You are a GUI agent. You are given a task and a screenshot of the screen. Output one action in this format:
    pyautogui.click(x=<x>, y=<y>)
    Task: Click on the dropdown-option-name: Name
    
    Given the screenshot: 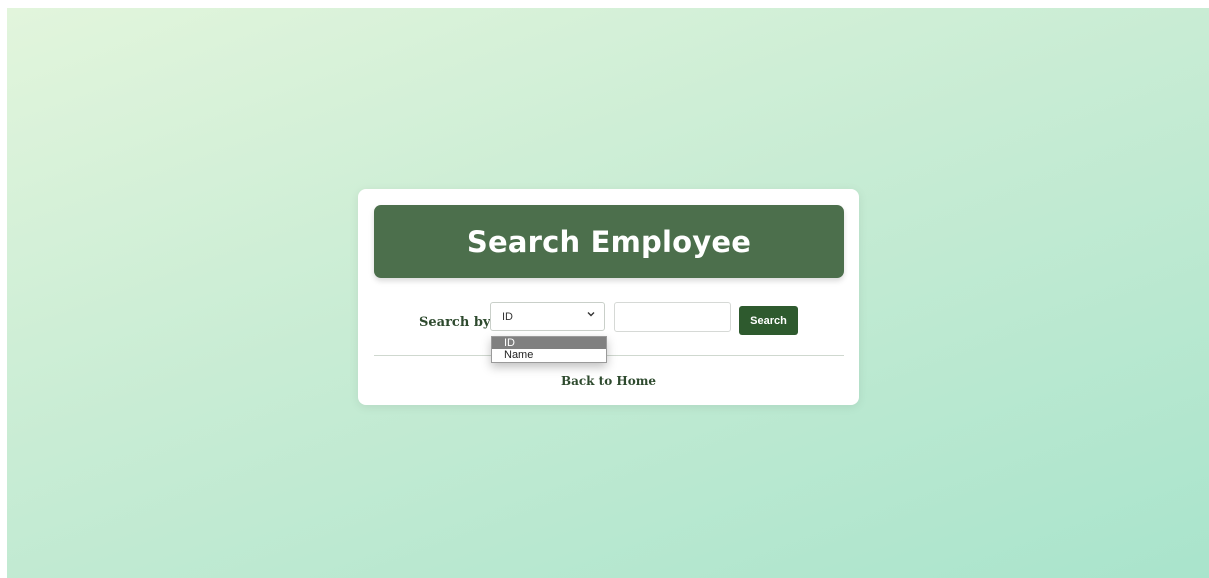 What is the action you would take?
    pyautogui.click(x=549, y=355)
    